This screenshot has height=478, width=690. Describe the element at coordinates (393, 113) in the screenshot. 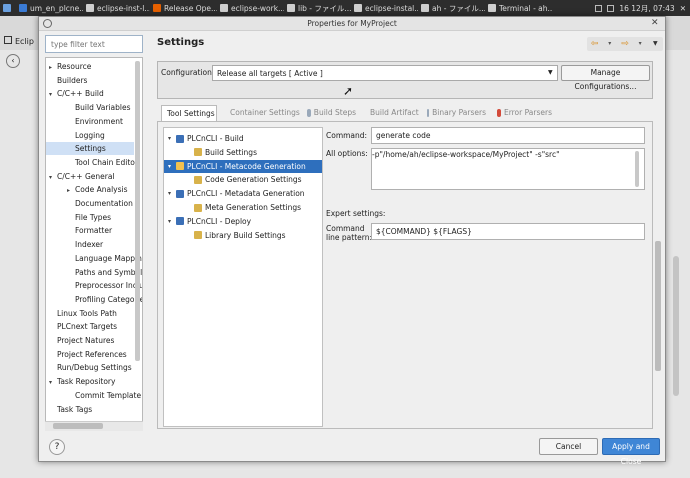

I see `tab-build-artifact: Build Artifact` at that location.